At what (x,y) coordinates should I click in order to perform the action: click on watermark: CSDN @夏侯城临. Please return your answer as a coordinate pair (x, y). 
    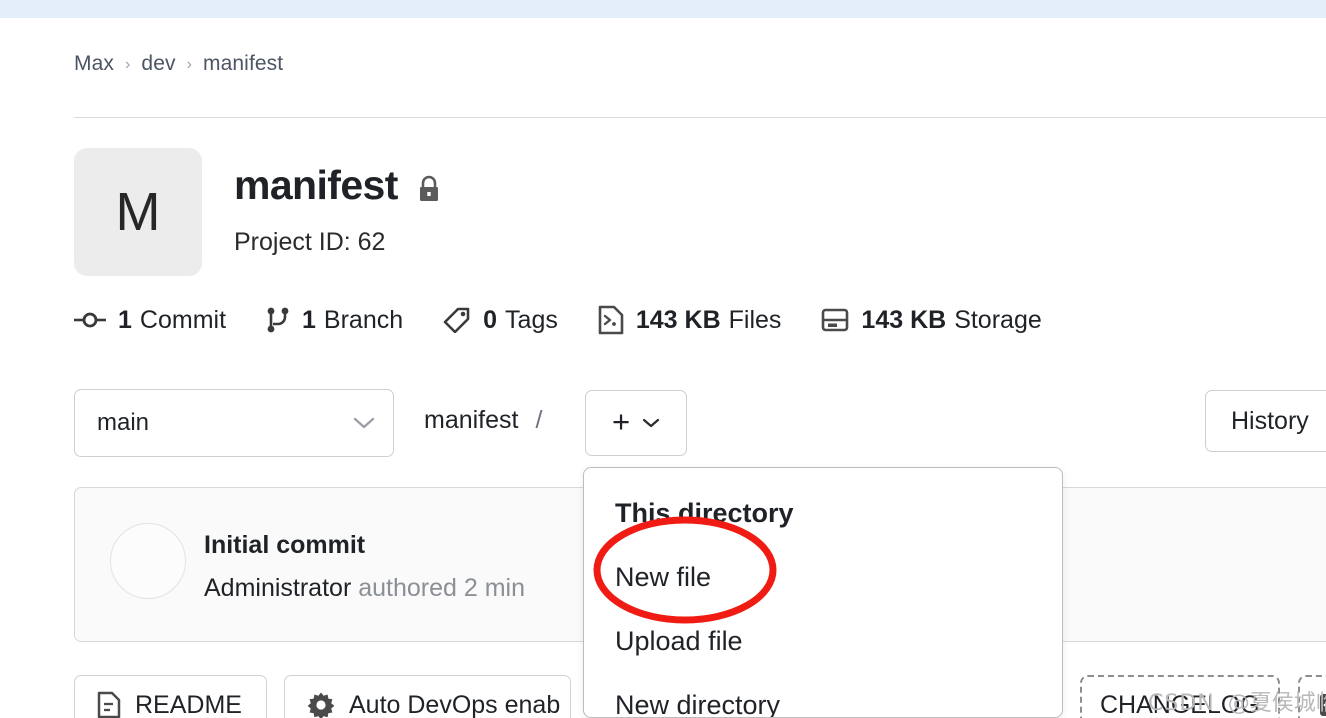
    Looking at the image, I should click on (1237, 701).